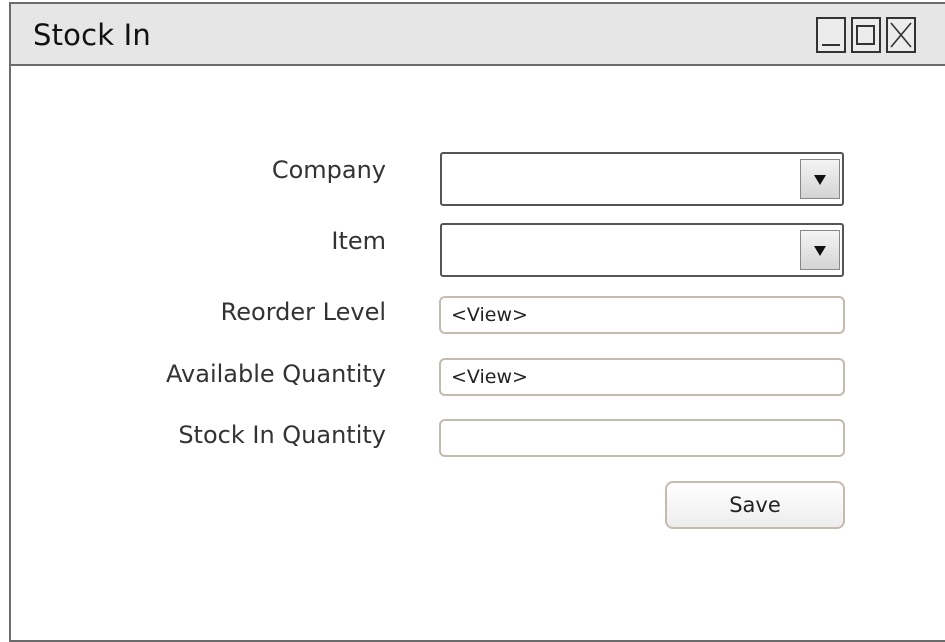  I want to click on save-button: Save, so click(755, 505).